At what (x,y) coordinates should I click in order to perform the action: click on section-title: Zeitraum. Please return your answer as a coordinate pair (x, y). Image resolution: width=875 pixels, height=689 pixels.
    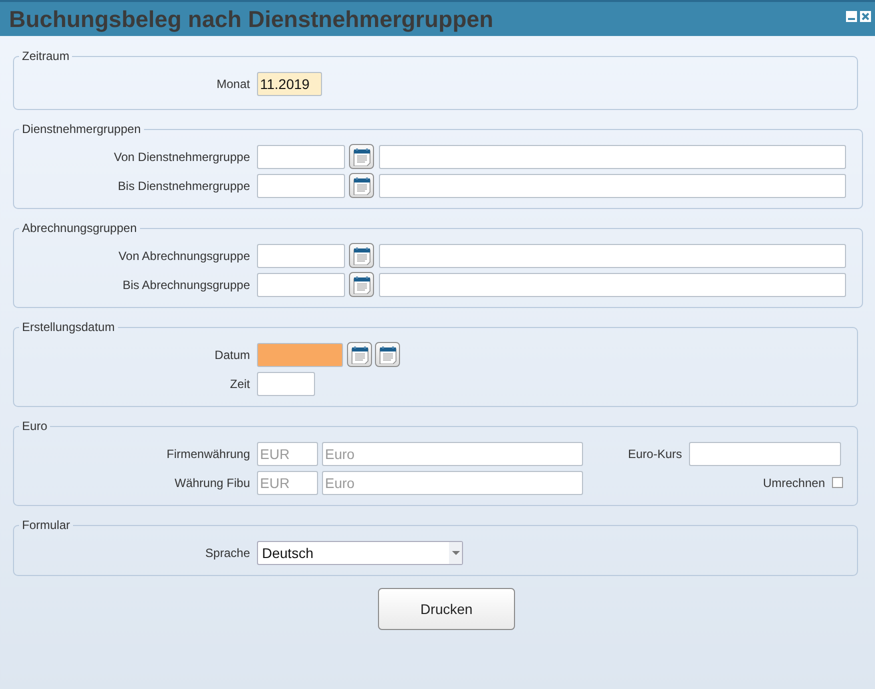
    Looking at the image, I should click on (45, 56).